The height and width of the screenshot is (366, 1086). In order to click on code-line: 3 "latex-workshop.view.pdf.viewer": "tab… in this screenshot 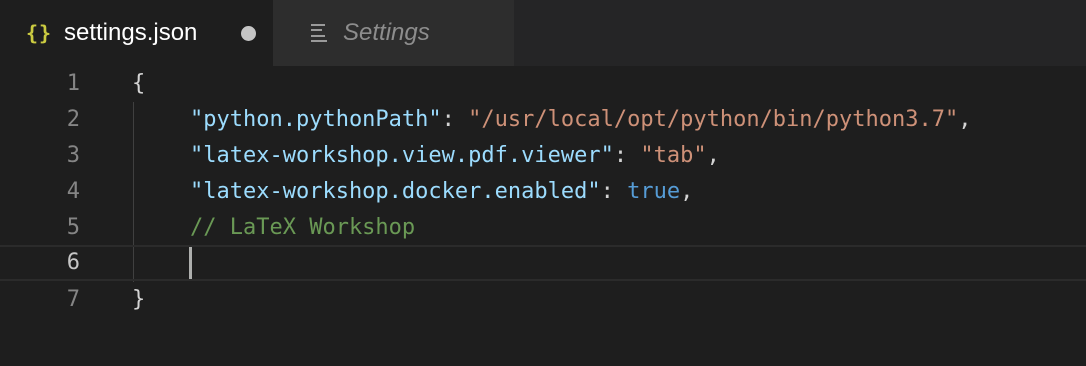, I will do `click(543, 156)`.